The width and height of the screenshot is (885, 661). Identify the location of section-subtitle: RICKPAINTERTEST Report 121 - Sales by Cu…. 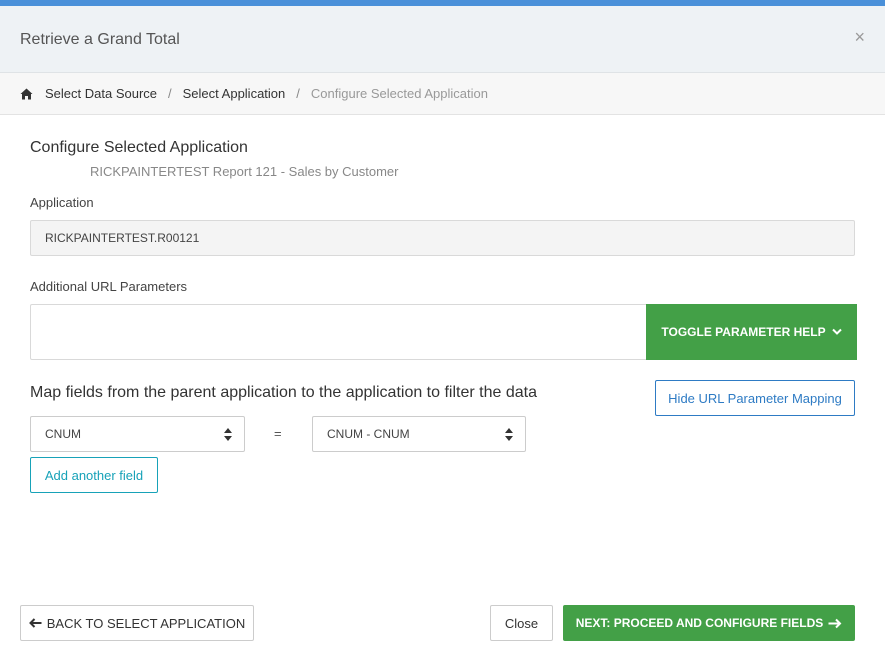
(244, 171).